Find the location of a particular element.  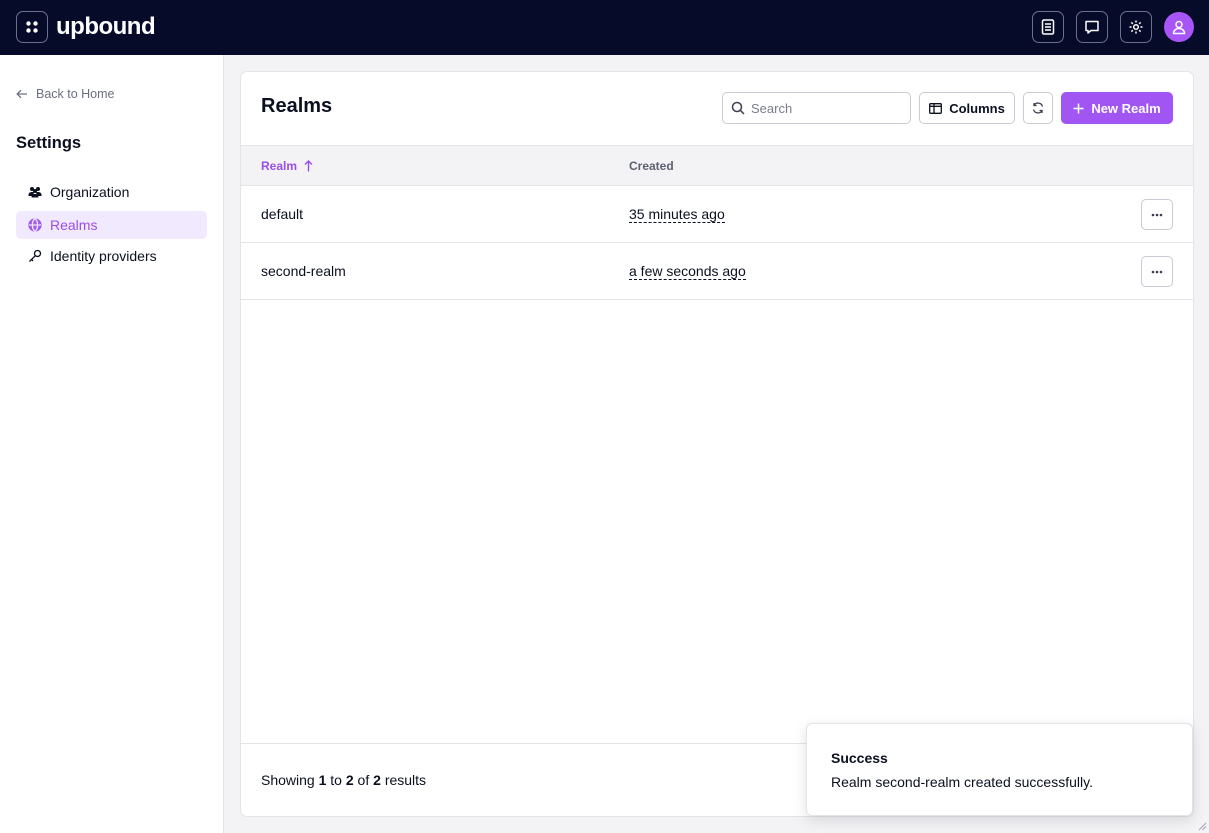

settings-title: Settings is located at coordinates (49, 143).